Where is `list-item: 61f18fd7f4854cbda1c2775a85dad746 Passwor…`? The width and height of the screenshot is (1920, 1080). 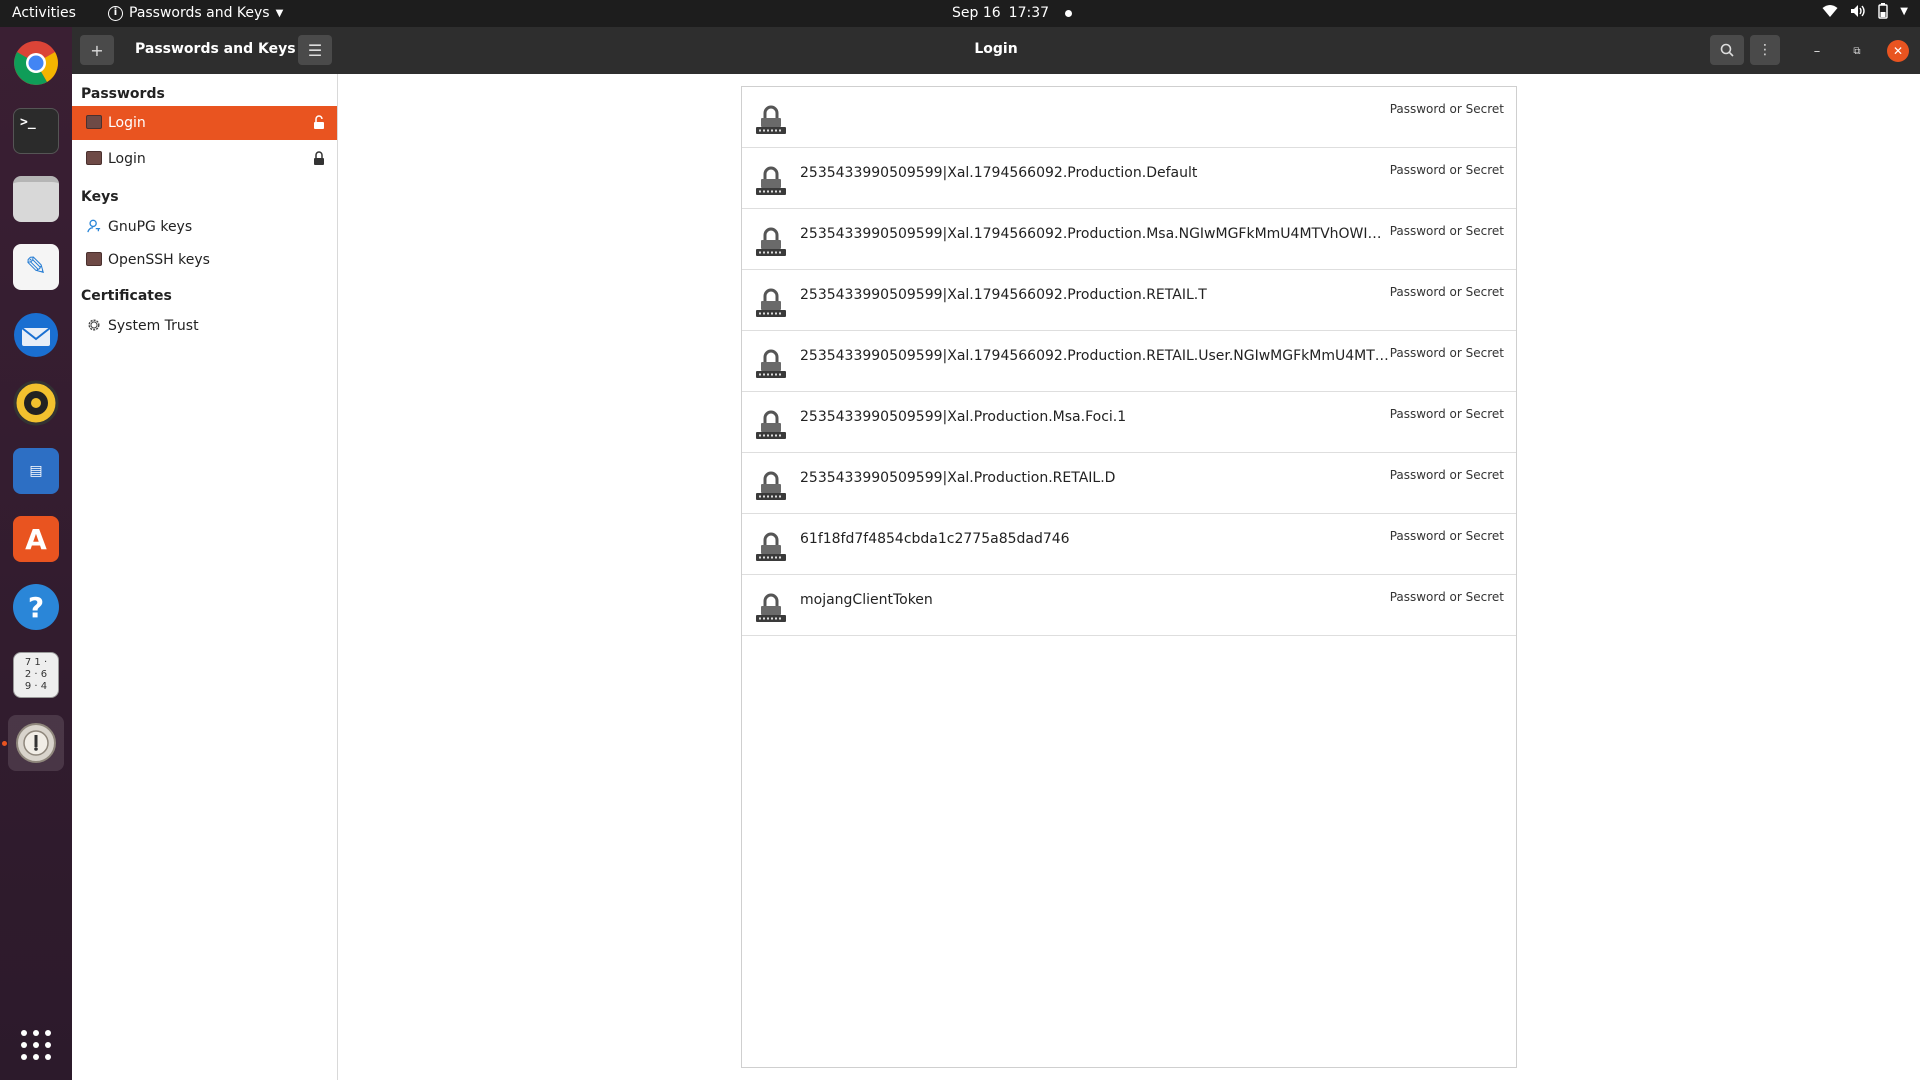
list-item: 61f18fd7f4854cbda1c2775a85dad746 Passwor… is located at coordinates (1129, 544).